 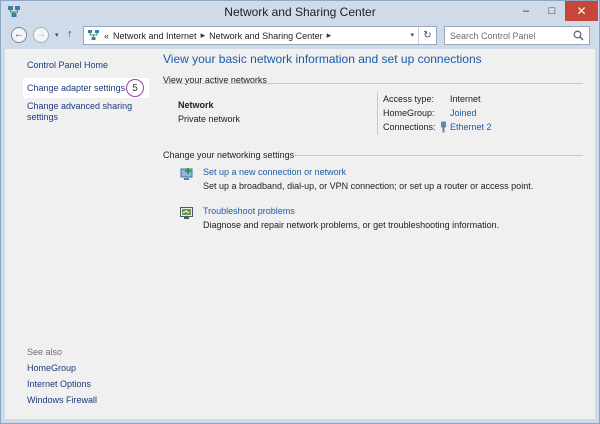 What do you see at coordinates (186, 213) in the screenshot?
I see `troubleshoot-icon` at bounding box center [186, 213].